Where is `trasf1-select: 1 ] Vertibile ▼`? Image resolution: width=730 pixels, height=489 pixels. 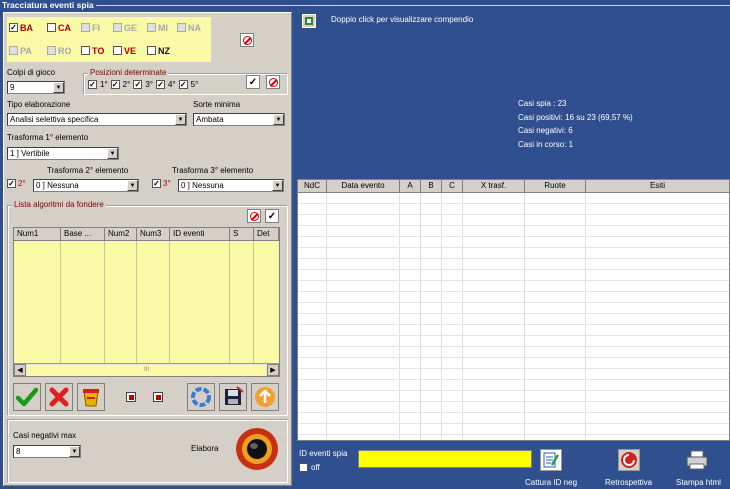
trasf1-select: 1 ] Vertibile ▼ is located at coordinates (63, 153).